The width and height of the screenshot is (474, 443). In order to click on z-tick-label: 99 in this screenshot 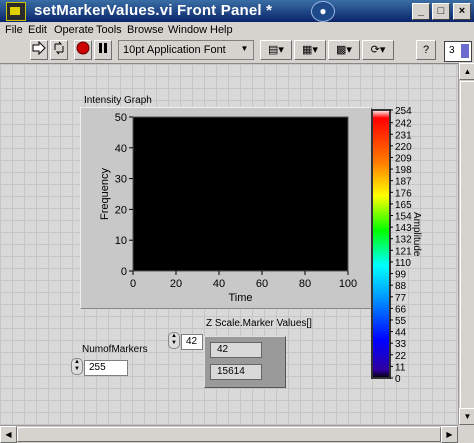, I will do `click(401, 275)`.